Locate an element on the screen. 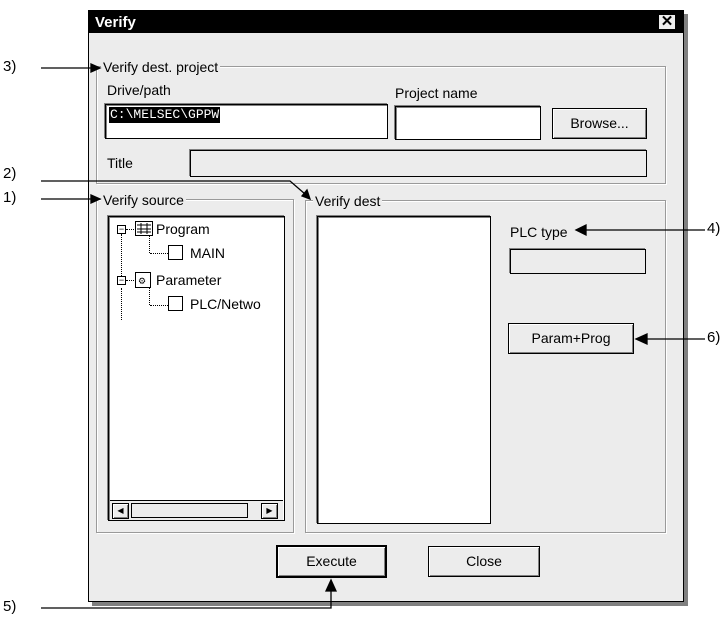 Image resolution: width=728 pixels, height=621 pixels. callout-label-2: 2) is located at coordinates (10, 173).